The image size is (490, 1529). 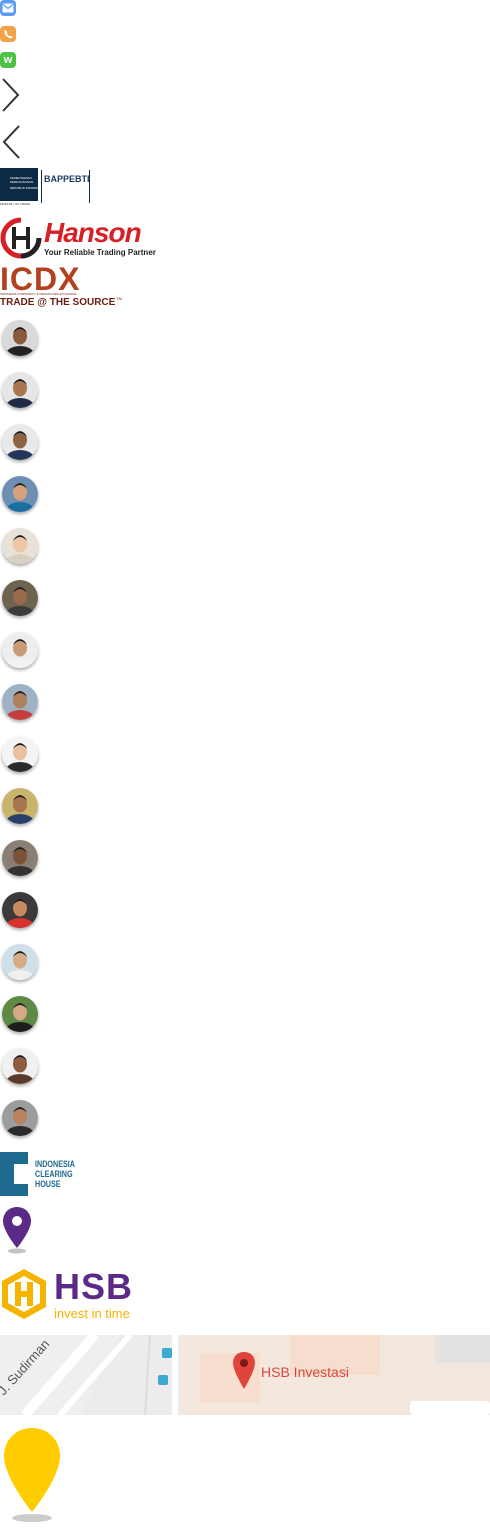 I want to click on hsb-mark-icon, so click(x=24, y=1294).